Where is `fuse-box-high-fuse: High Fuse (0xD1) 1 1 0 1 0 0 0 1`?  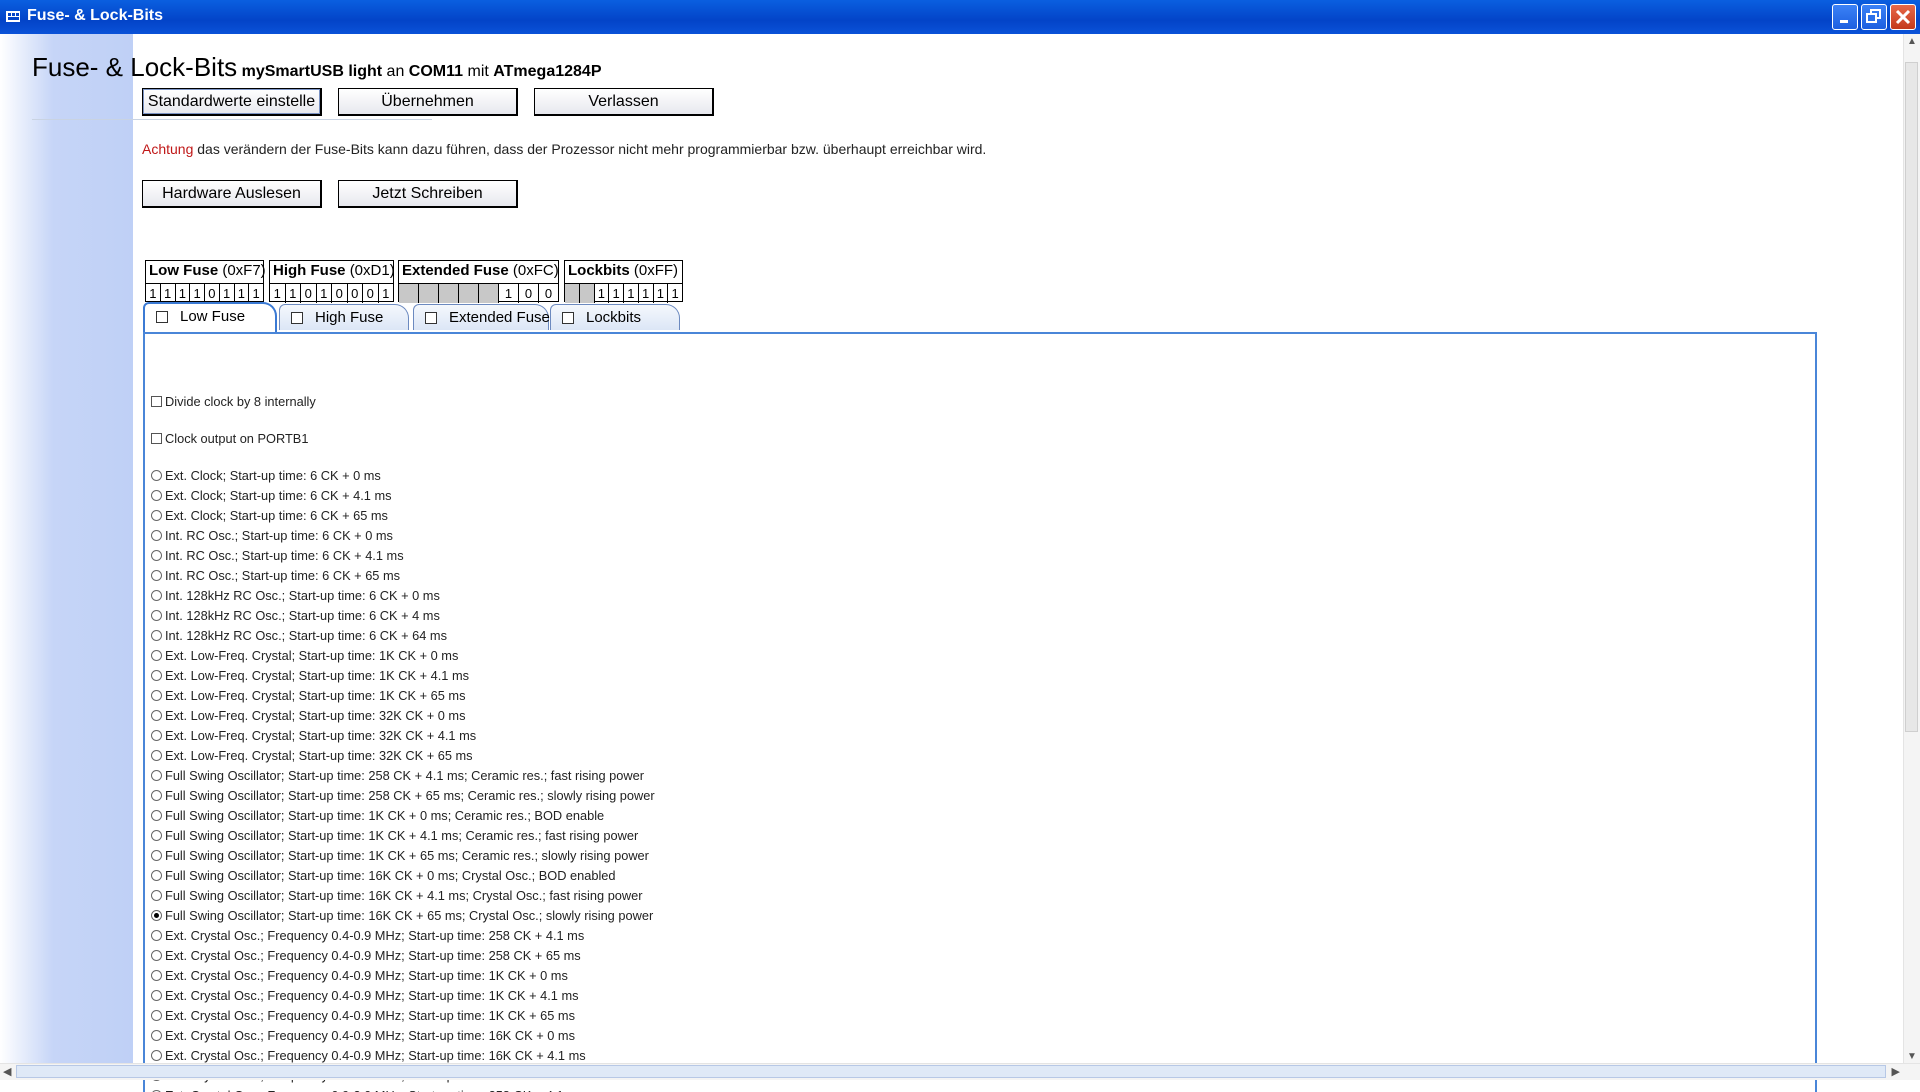 fuse-box-high-fuse: High Fuse (0xD1) 1 1 0 1 0 0 0 1 is located at coordinates (332, 281).